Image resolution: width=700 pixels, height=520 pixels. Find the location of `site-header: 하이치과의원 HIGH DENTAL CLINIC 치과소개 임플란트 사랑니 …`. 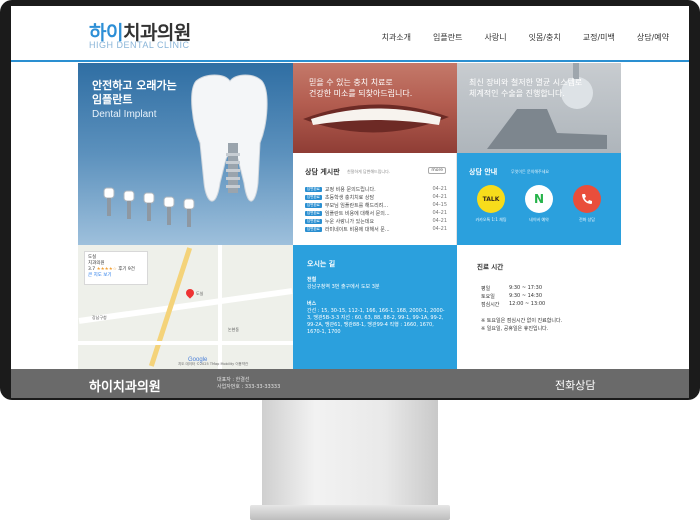

site-header: 하이치과의원 HIGH DENTAL CLINIC 치과소개 임플란트 사랑니 … is located at coordinates (350, 34).